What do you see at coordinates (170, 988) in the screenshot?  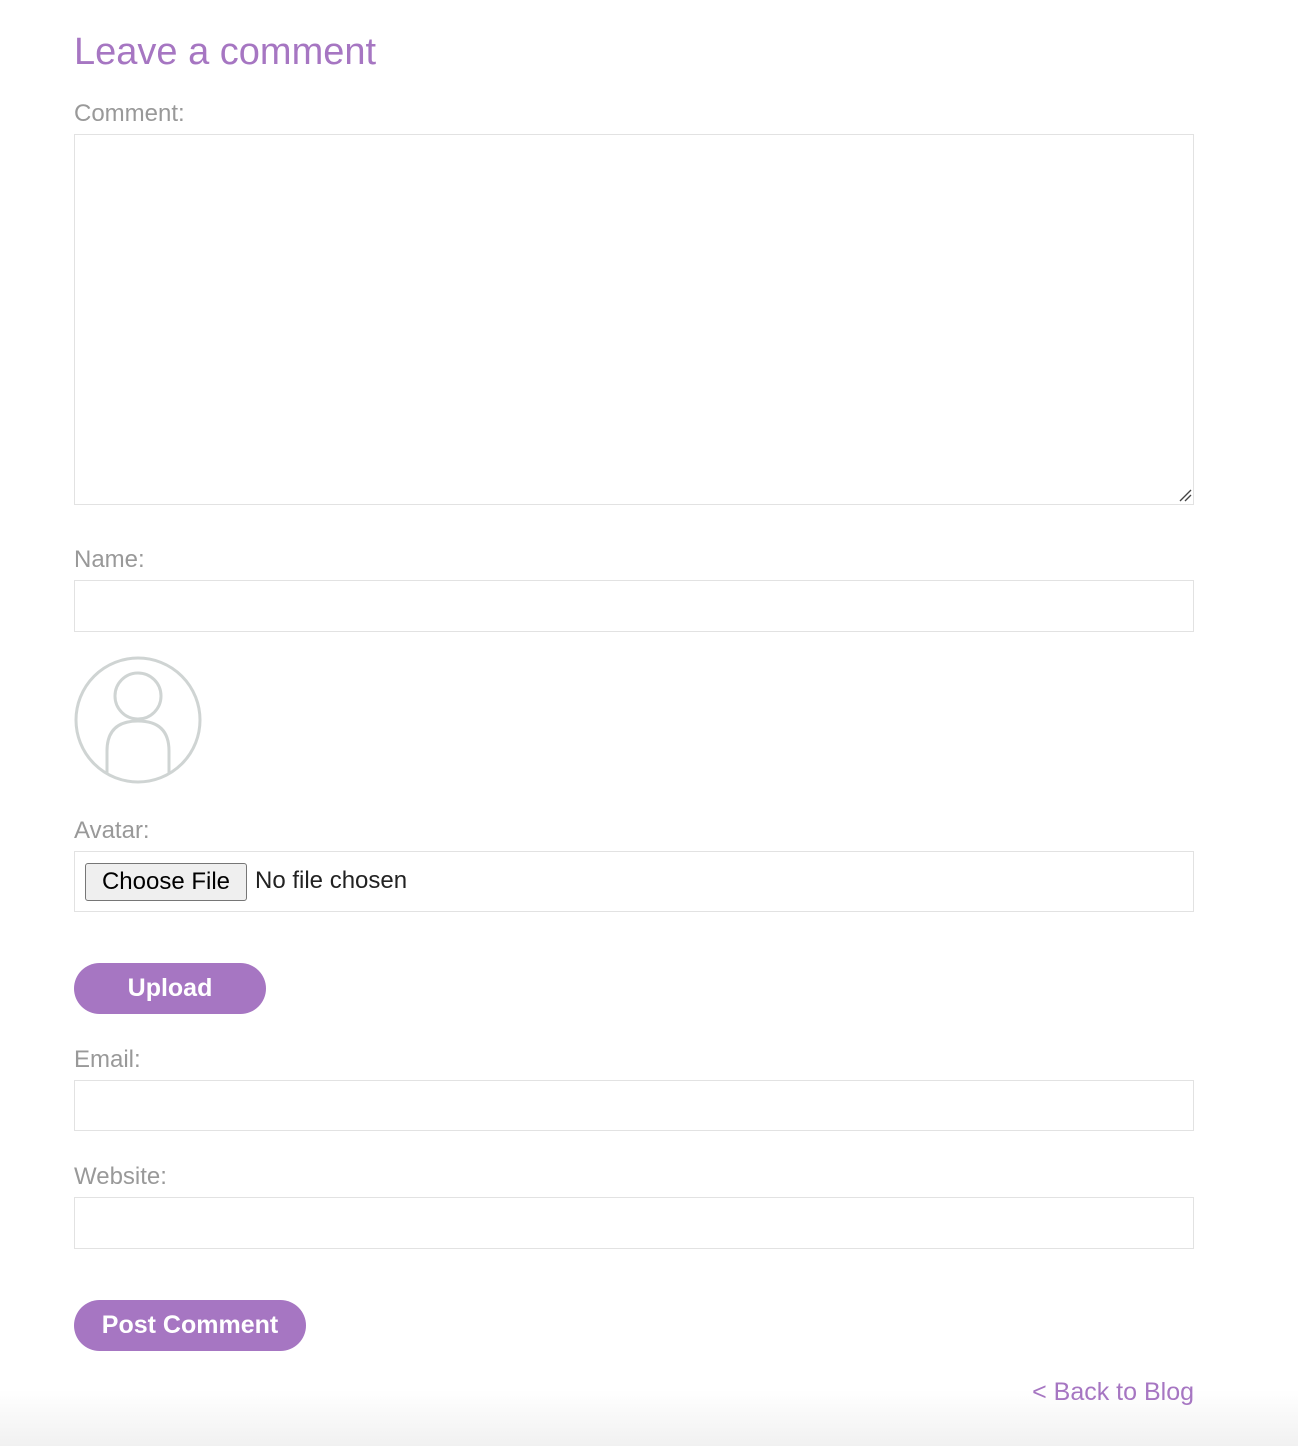 I see `upload-button: Upload` at bounding box center [170, 988].